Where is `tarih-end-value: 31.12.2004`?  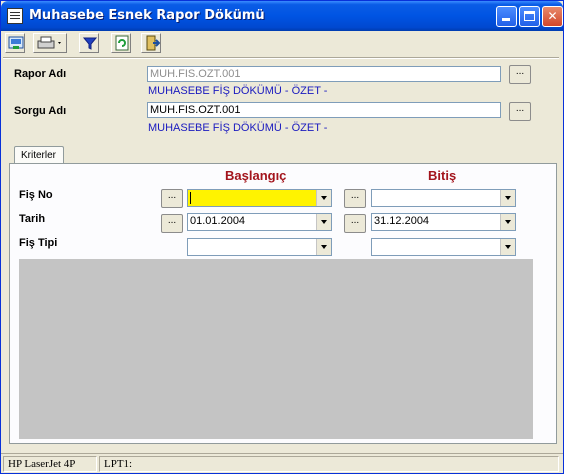
tarih-end-value: 31.12.2004 is located at coordinates (402, 221).